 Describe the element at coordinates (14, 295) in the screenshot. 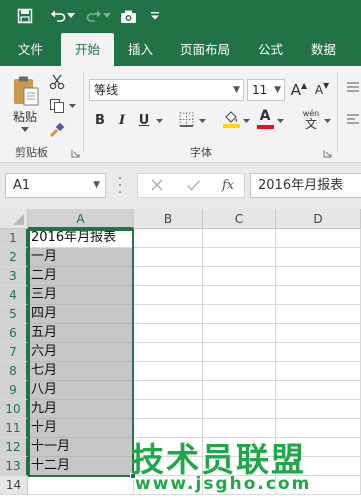

I see `row-header: 4` at that location.